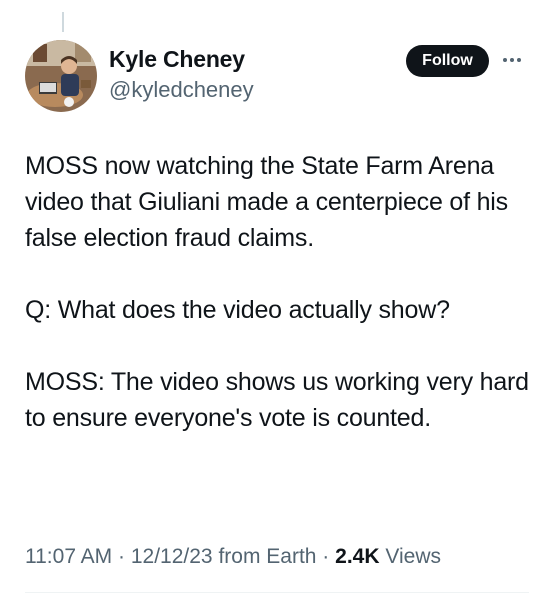 The image size is (547, 606). Describe the element at coordinates (68, 556) in the screenshot. I see `tweet-time: 11:07 AM` at that location.